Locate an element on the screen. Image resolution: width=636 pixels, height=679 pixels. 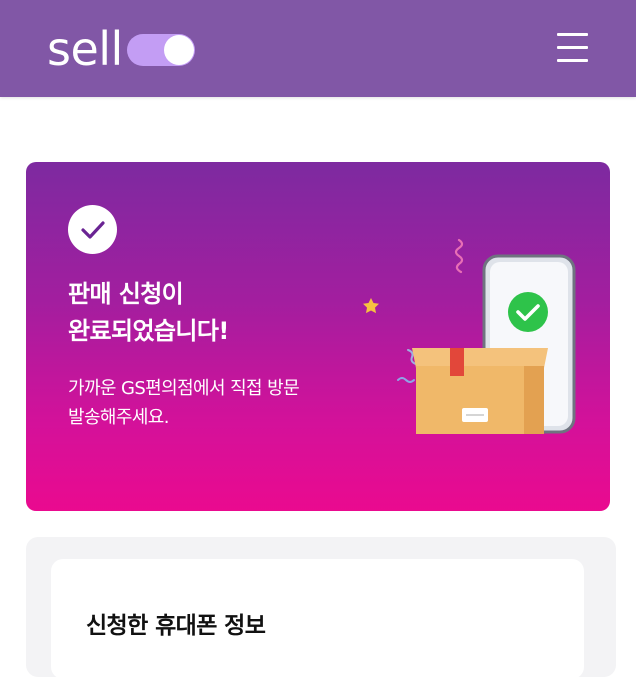
checkmark-circle-icon is located at coordinates (92, 229).